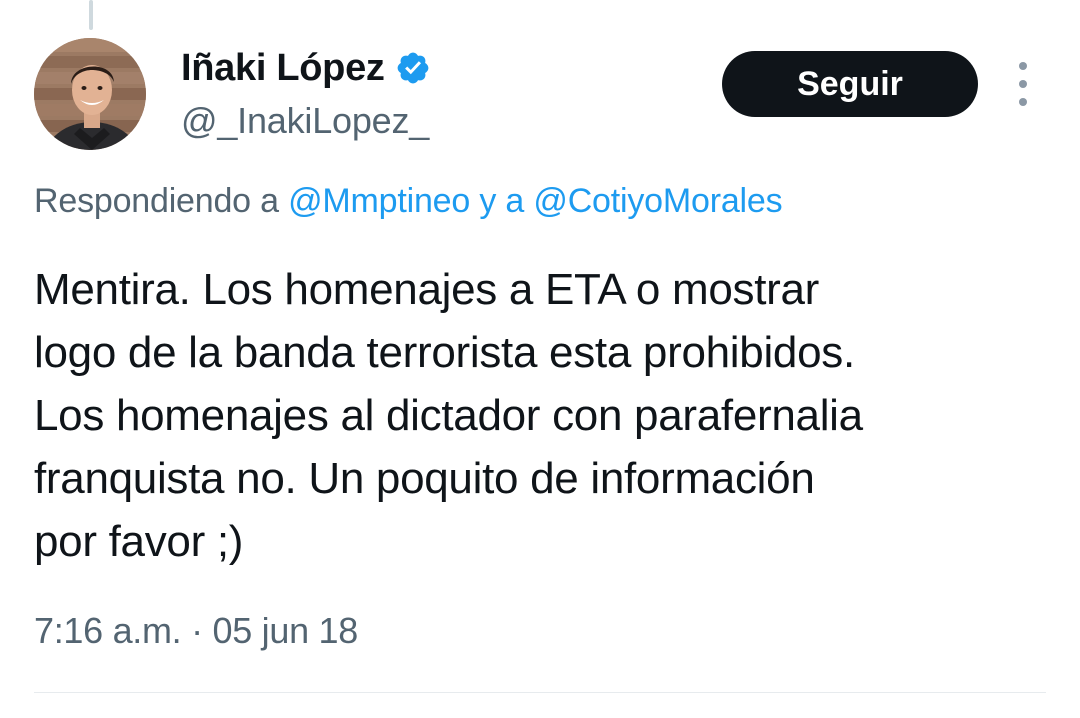 The height and width of the screenshot is (718, 1080). What do you see at coordinates (413, 68) in the screenshot?
I see `verified-badge-icon` at bounding box center [413, 68].